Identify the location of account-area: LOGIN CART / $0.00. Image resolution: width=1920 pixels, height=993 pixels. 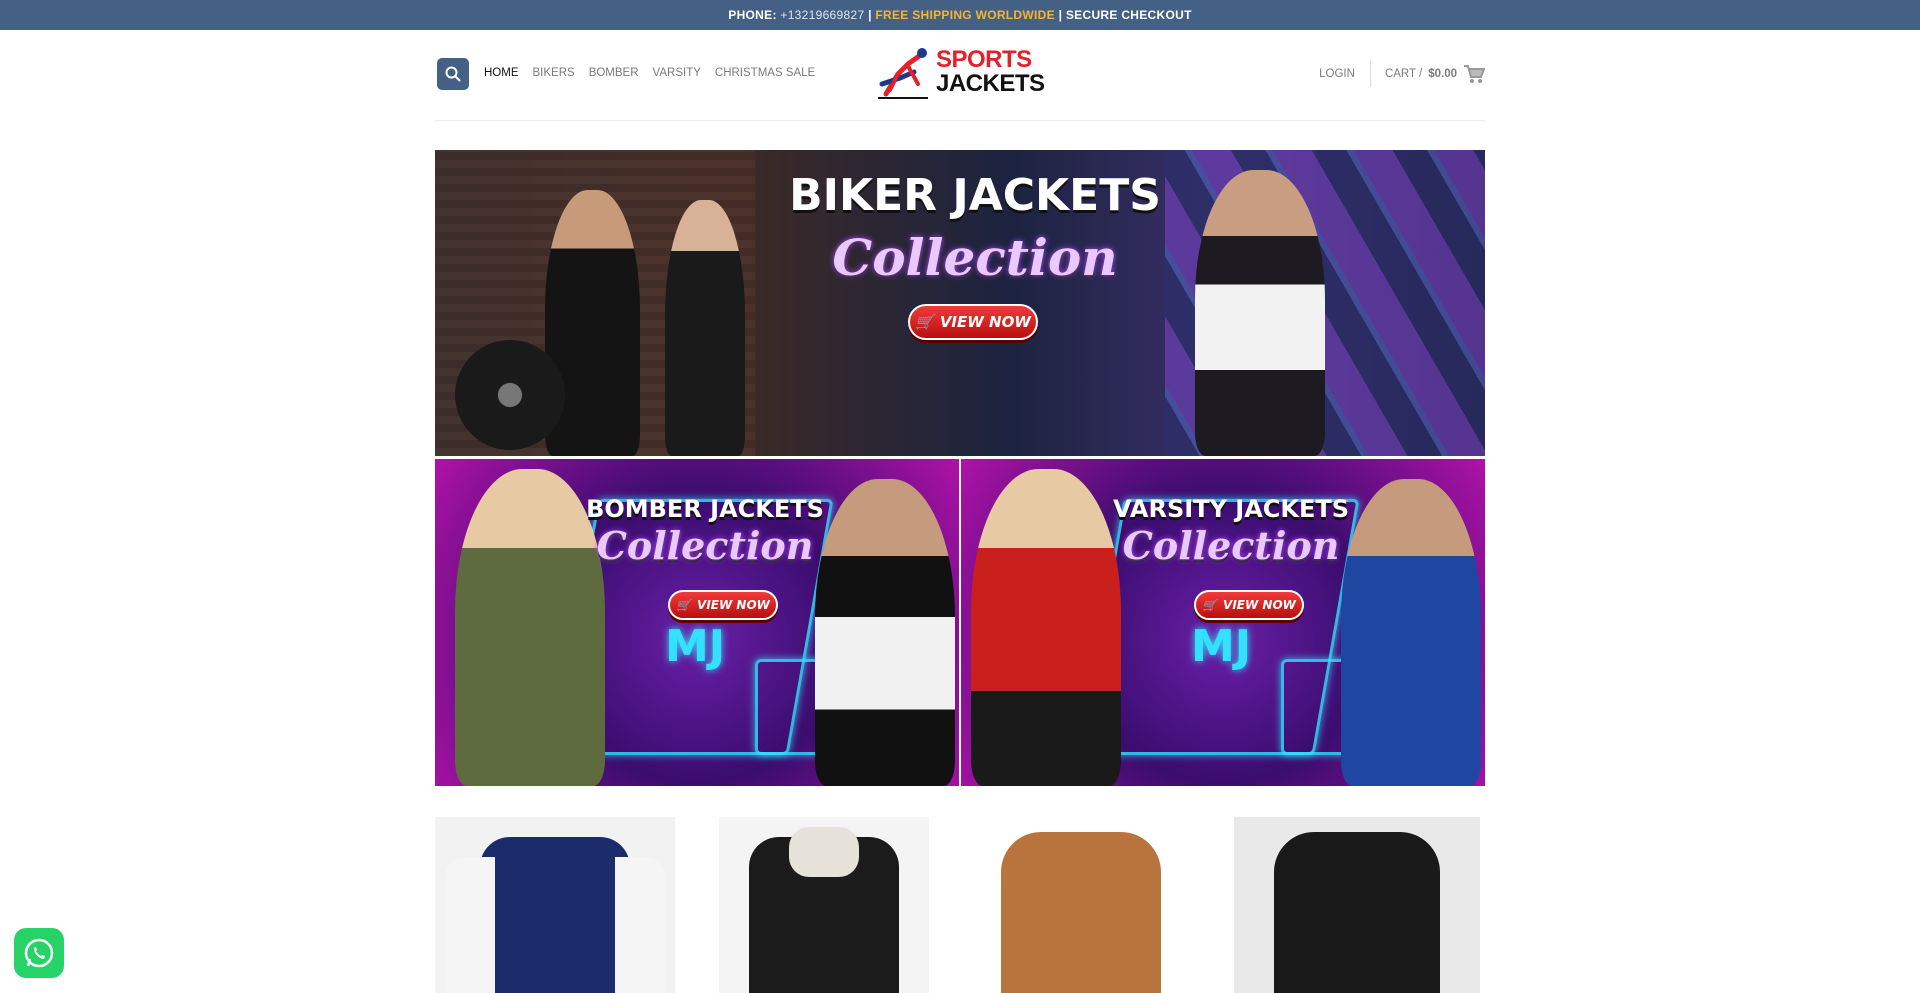
(1402, 74).